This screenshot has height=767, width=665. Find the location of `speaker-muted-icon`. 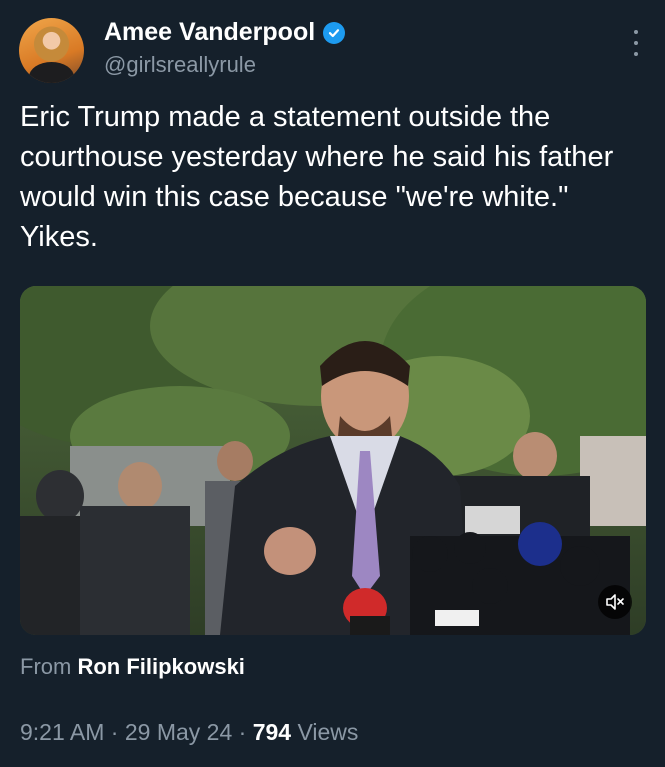

speaker-muted-icon is located at coordinates (615, 602).